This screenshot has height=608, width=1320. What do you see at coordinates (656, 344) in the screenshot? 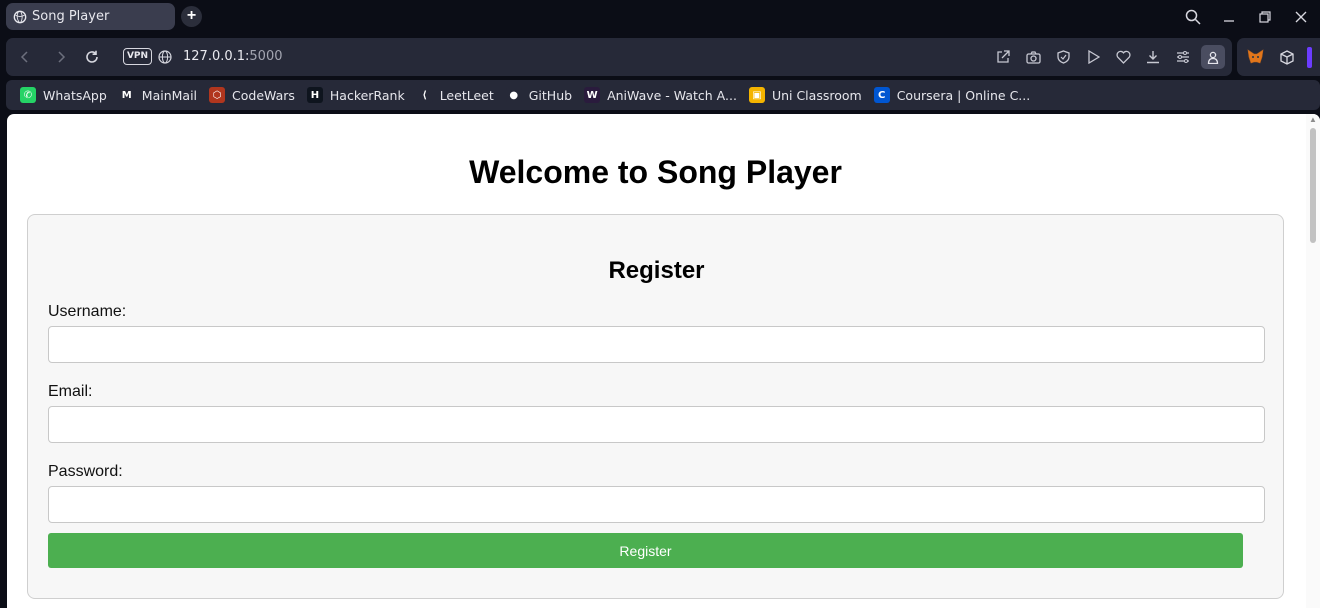
I see `username-input` at bounding box center [656, 344].